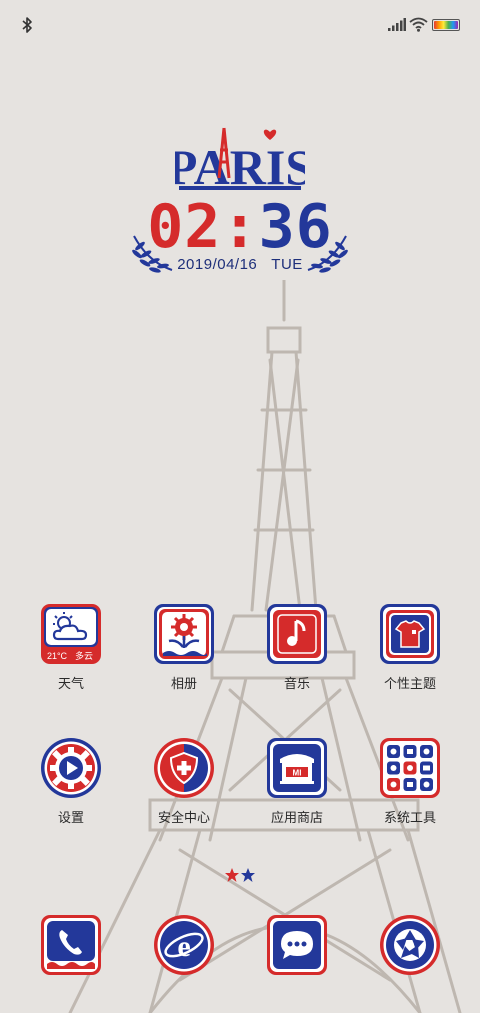  Describe the element at coordinates (297, 773) in the screenshot. I see `appstore-badge: MI` at that location.